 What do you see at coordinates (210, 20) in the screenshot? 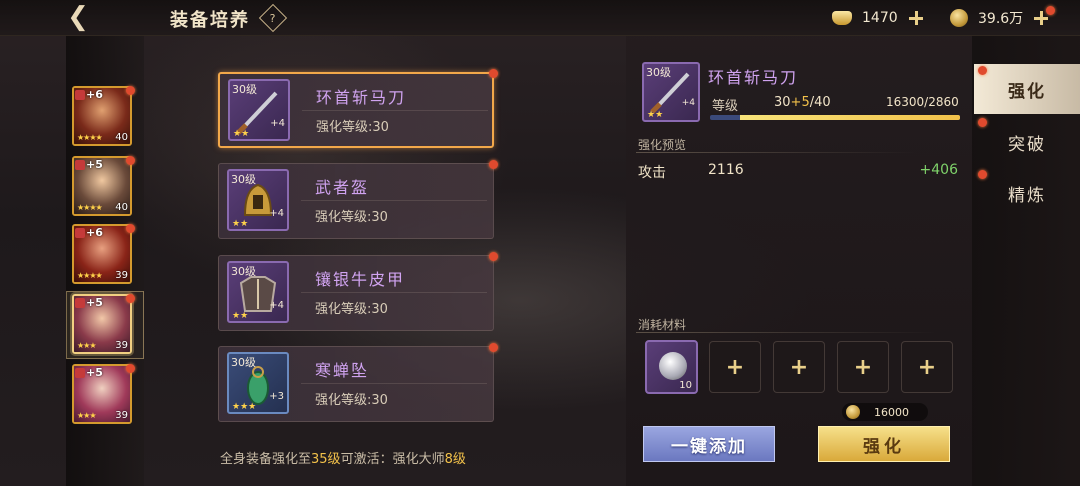
I see `page-title: 装备培养` at bounding box center [210, 20].